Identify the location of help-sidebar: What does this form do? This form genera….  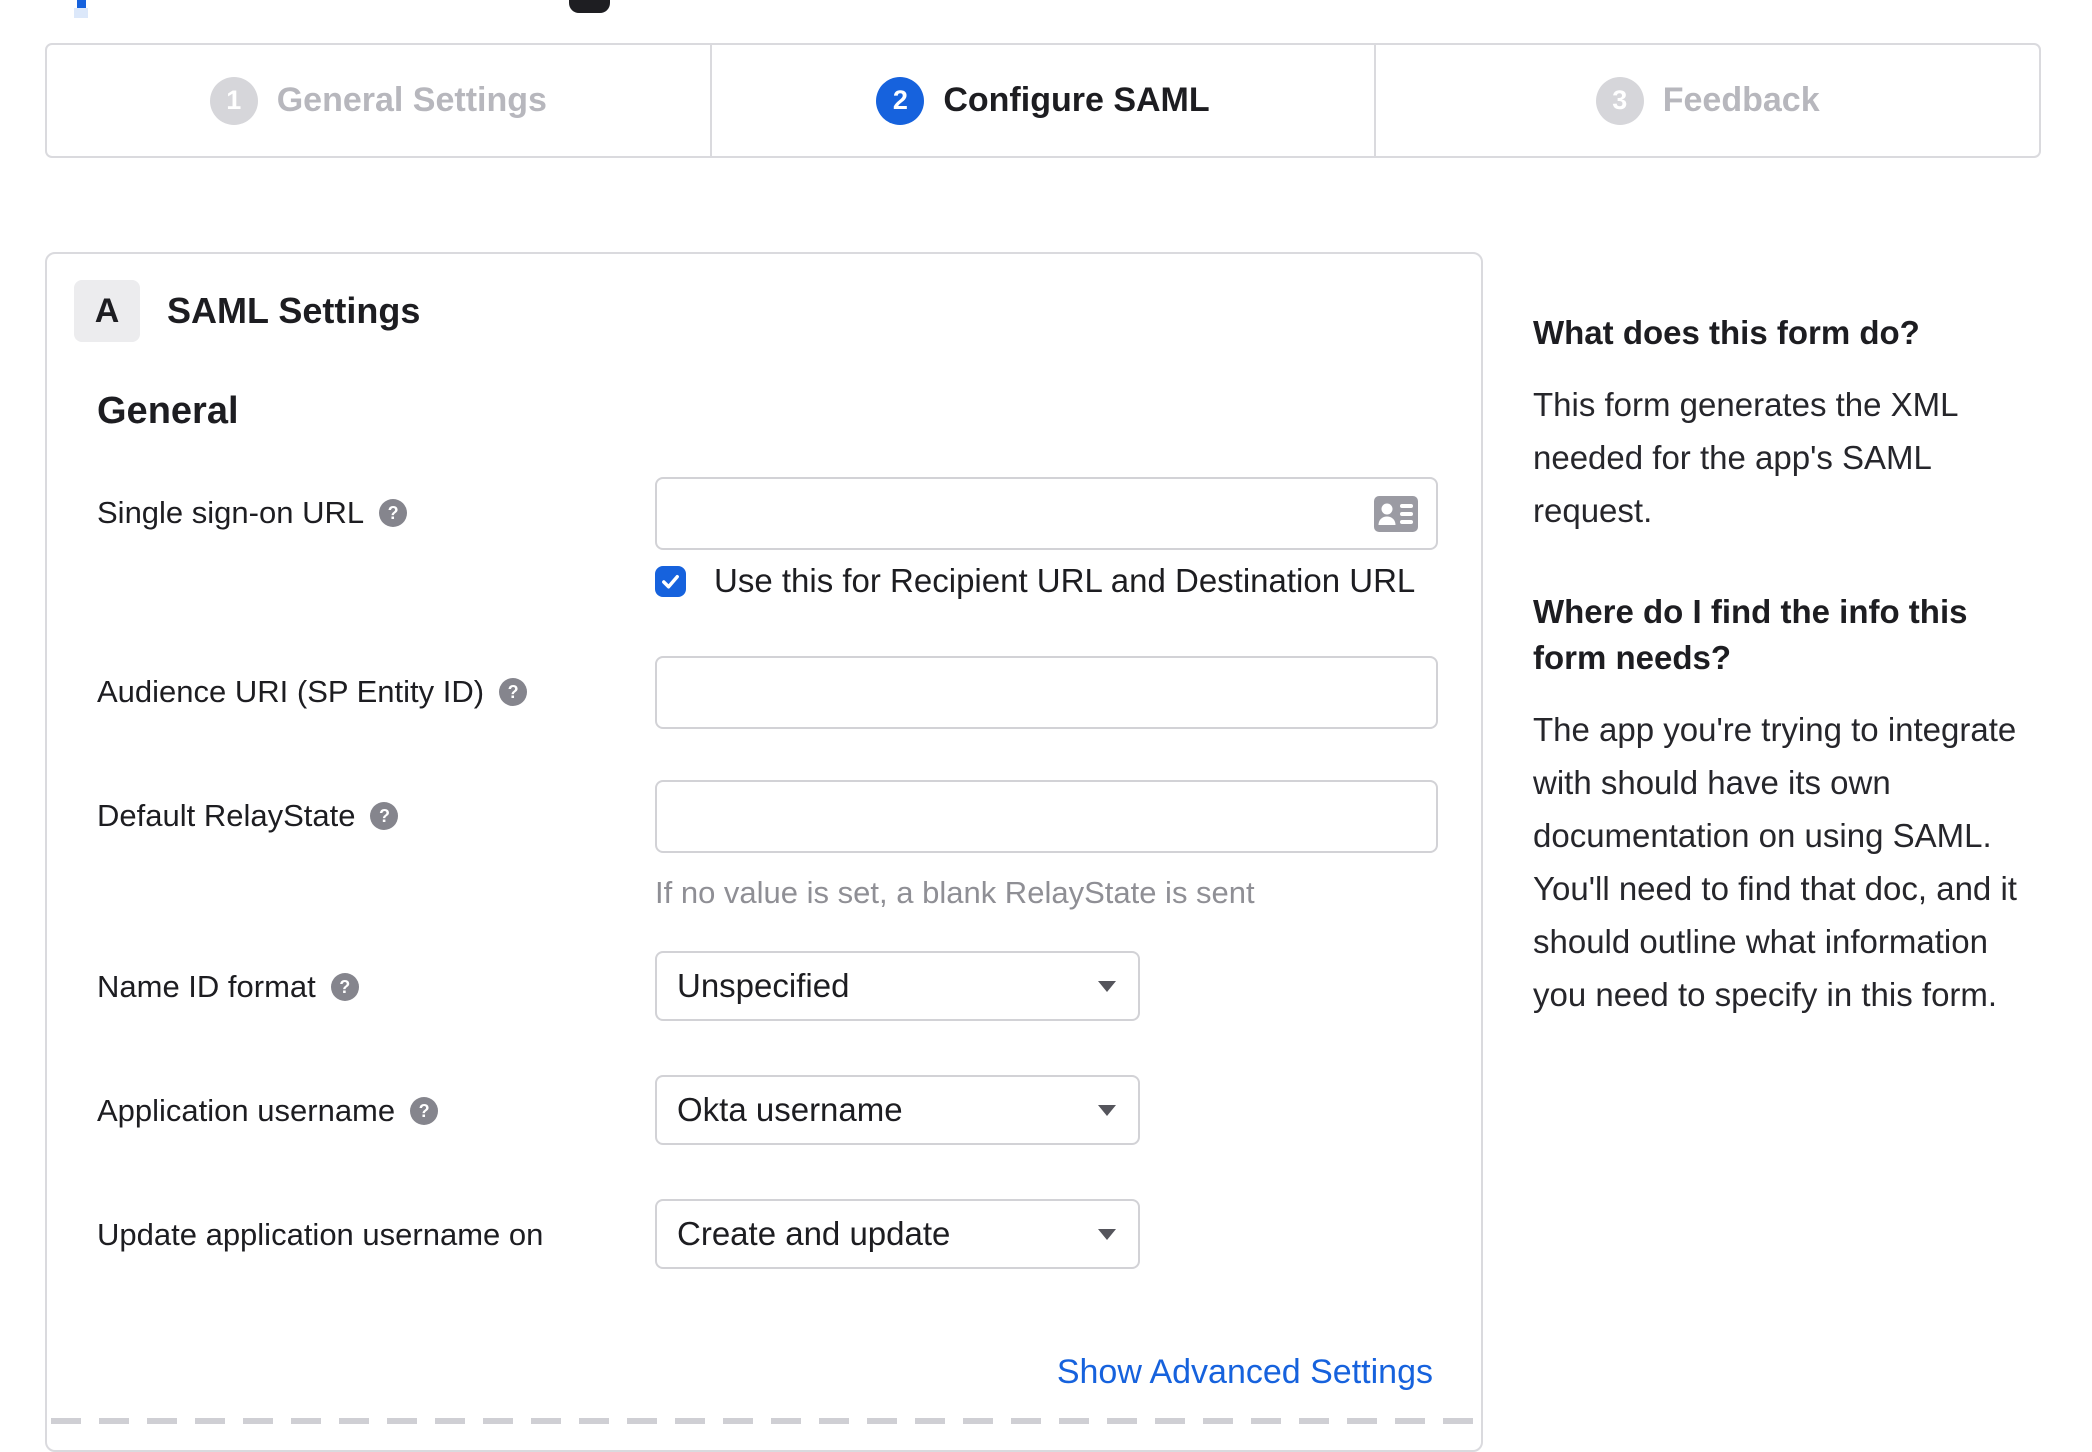
(1787, 665).